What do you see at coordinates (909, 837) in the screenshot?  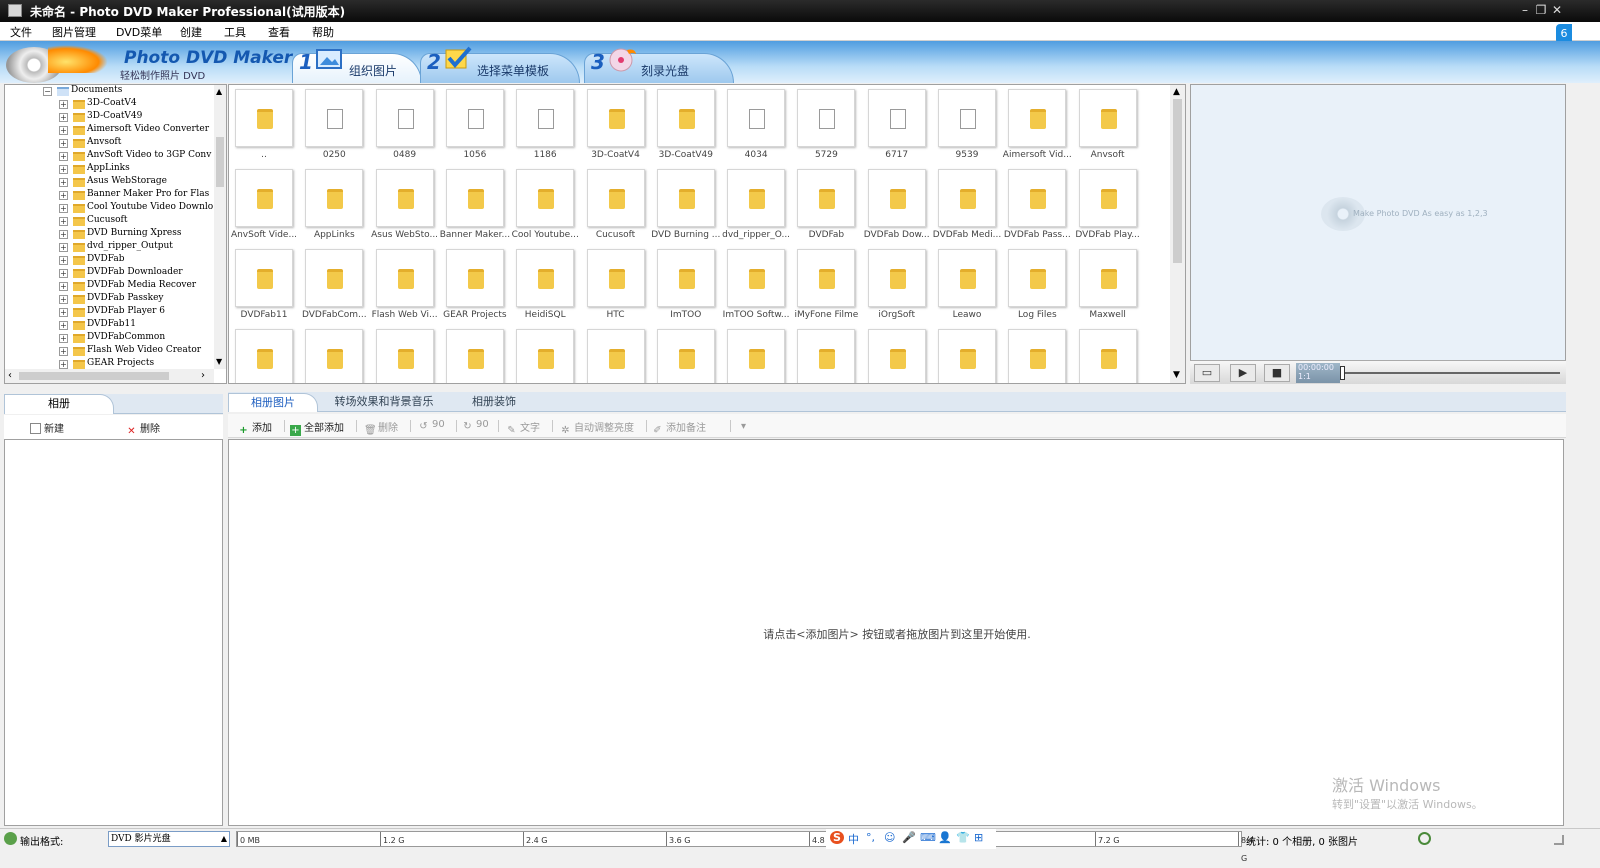 I see `microphone-icon: 🎤` at bounding box center [909, 837].